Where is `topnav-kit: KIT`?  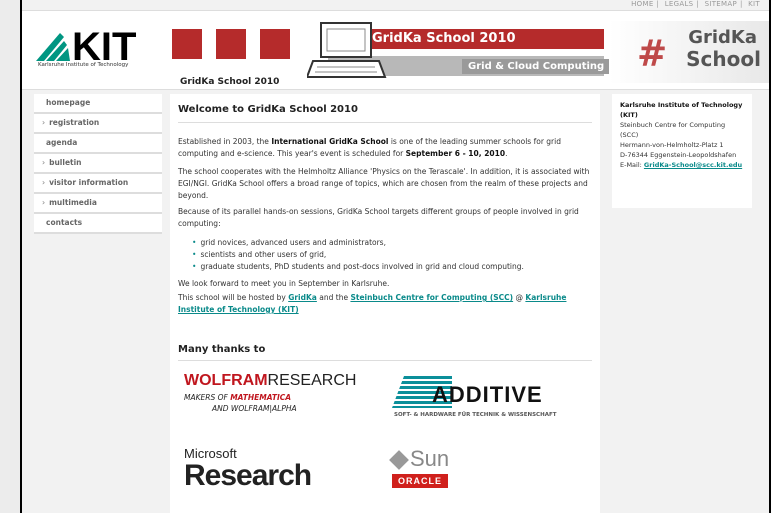 topnav-kit: KIT is located at coordinates (754, 4).